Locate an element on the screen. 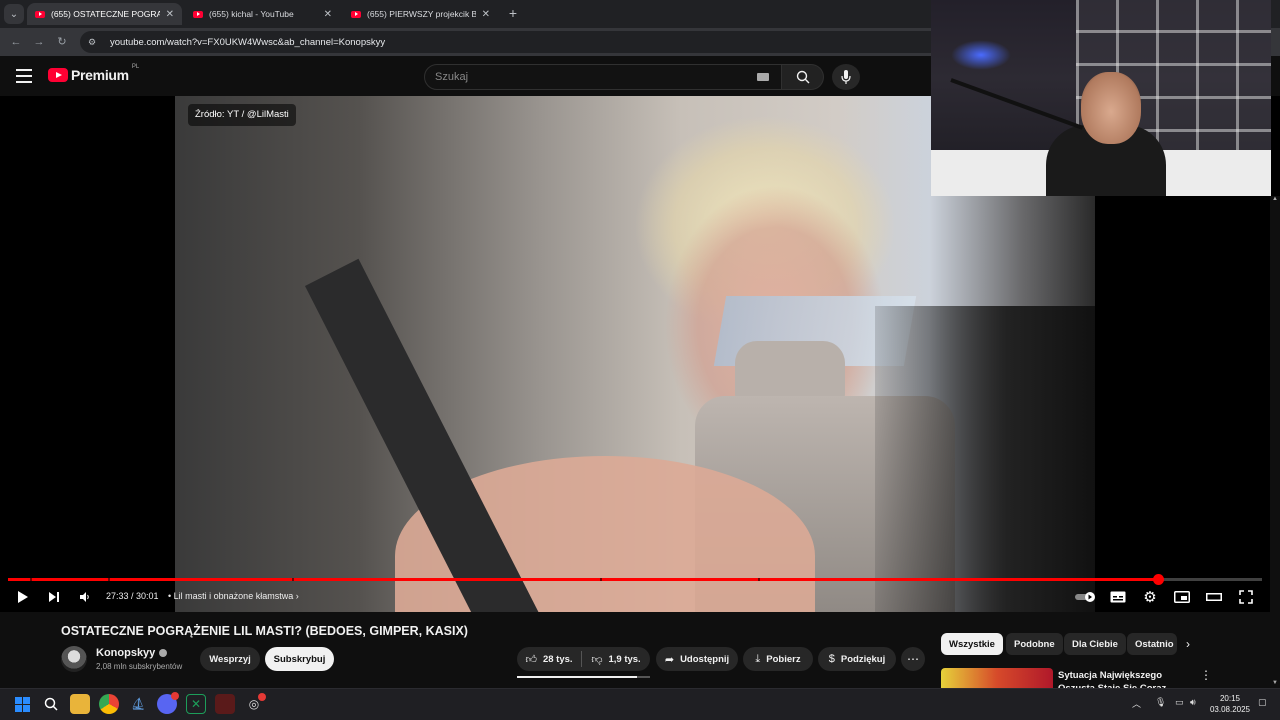  join-button: Wesprzyj is located at coordinates (230, 659).